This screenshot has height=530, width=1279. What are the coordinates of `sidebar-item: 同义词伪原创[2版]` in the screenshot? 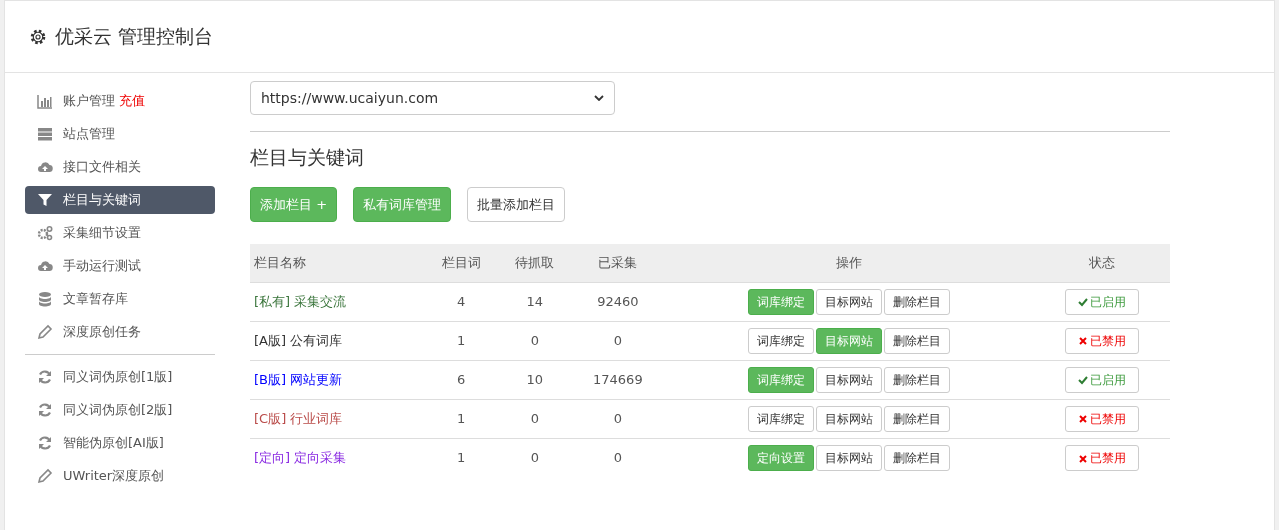 It's located at (120, 410).